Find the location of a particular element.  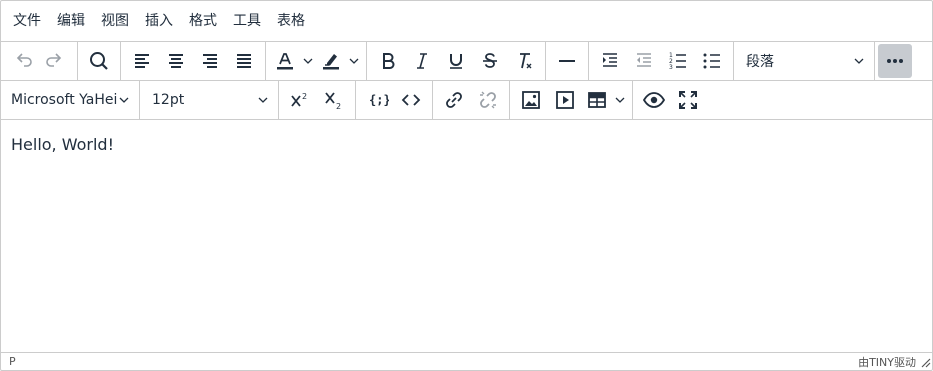

align-center-button is located at coordinates (176, 61).